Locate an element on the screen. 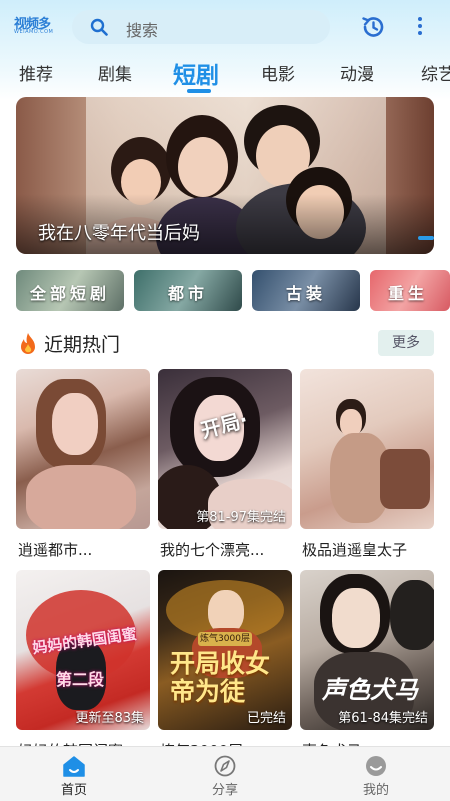 The height and width of the screenshot is (801, 450). more-menu-icon is located at coordinates (420, 27).